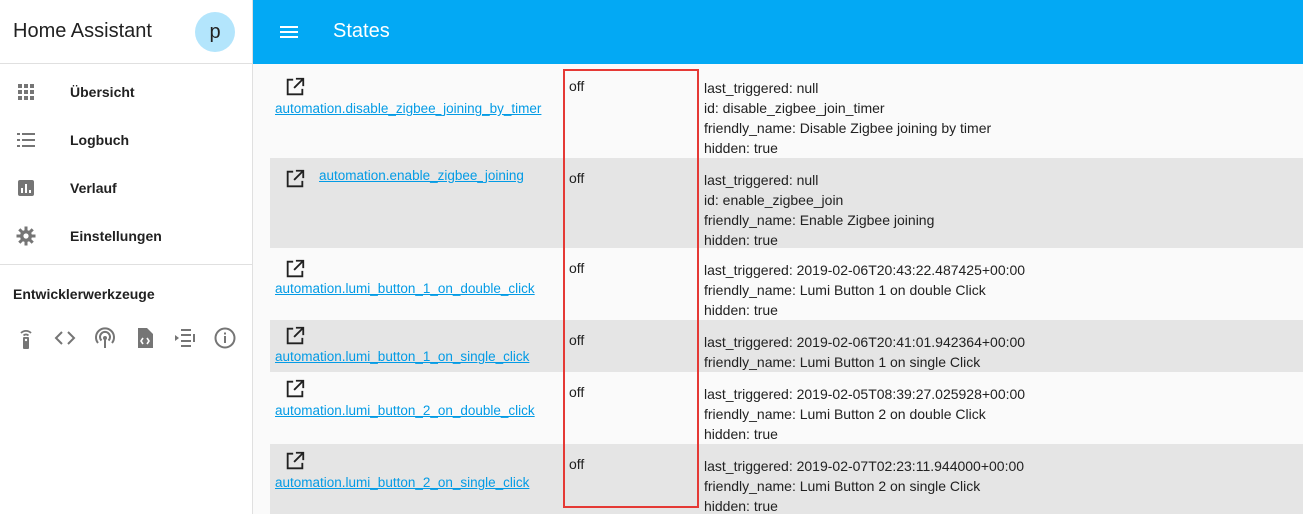 This screenshot has width=1303, height=514. Describe the element at coordinates (402, 356) in the screenshot. I see `entity-link: automation.lumi_button_1_on_single_click` at that location.